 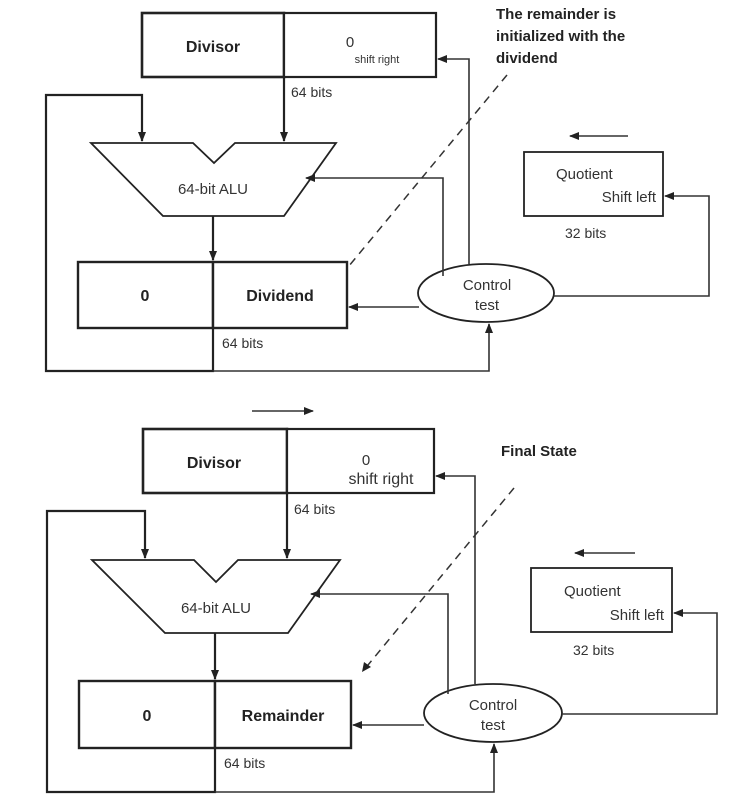 What do you see at coordinates (280, 296) in the screenshot?
I see `dividend-label: Dividend` at bounding box center [280, 296].